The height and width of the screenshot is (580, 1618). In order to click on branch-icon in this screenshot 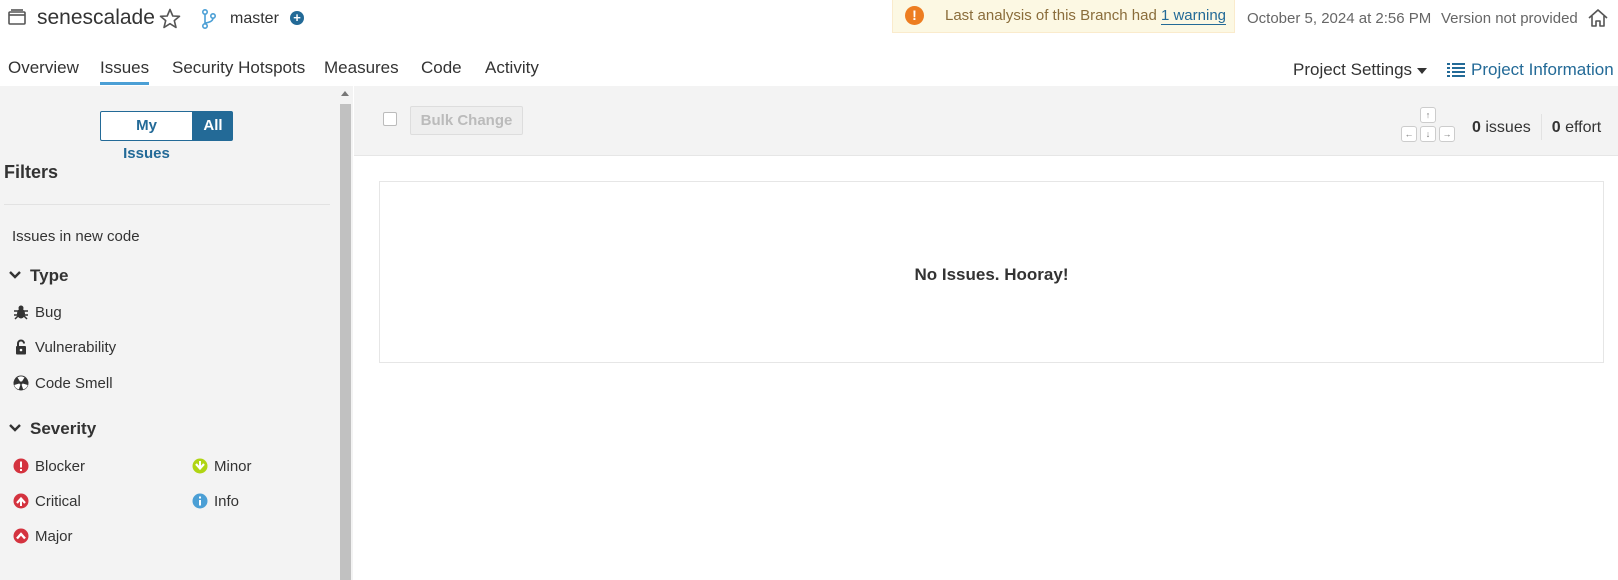, I will do `click(209, 19)`.